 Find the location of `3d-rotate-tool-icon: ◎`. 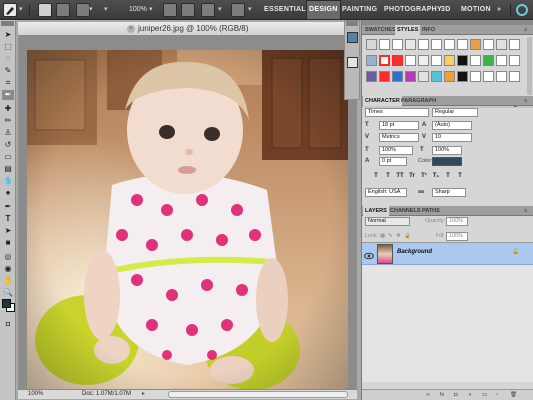

3d-rotate-tool-icon: ◎ is located at coordinates (8, 257).